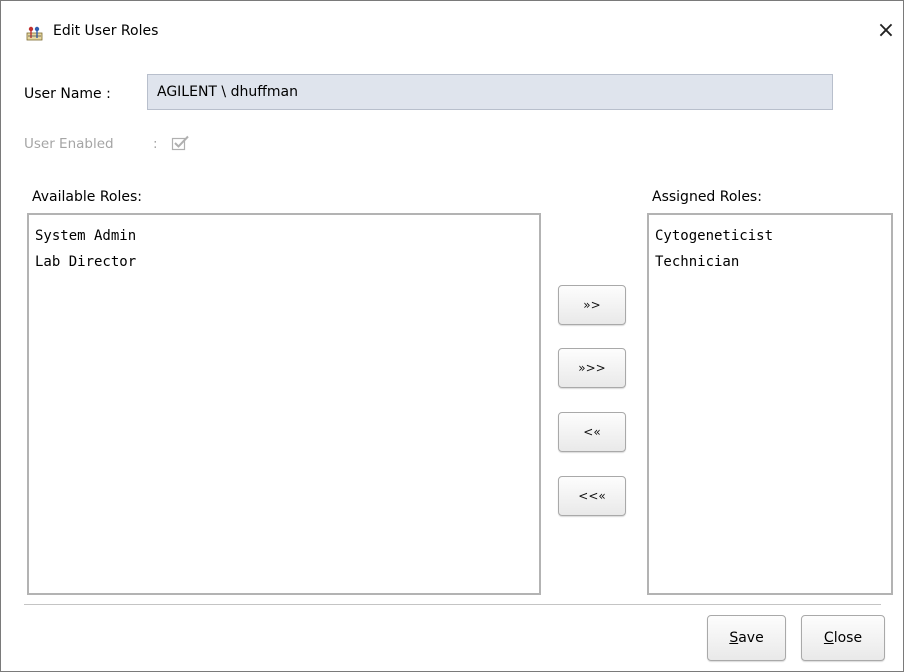 This screenshot has width=904, height=672. Describe the element at coordinates (452, 604) in the screenshot. I see `footer-divider` at that location.